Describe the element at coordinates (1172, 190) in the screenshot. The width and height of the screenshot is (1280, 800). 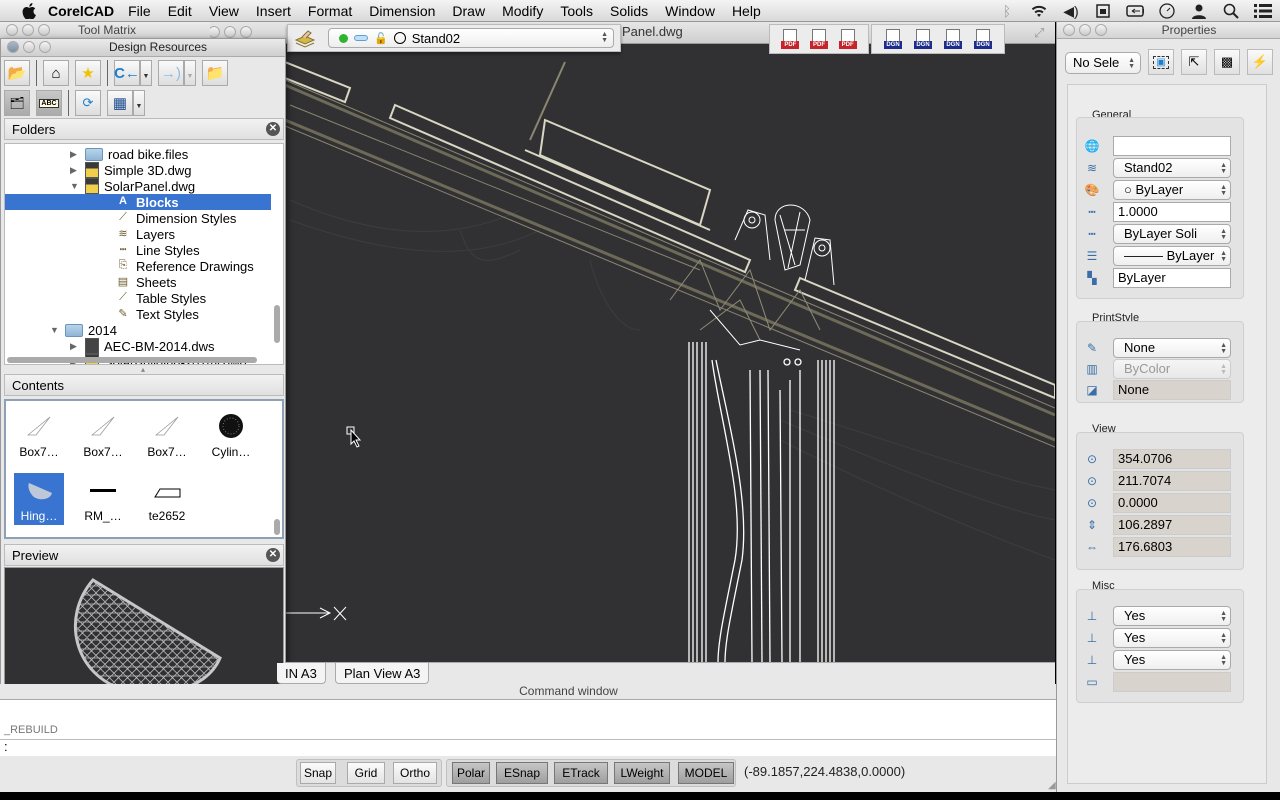
I see `property-value: ○ ByLayer` at that location.